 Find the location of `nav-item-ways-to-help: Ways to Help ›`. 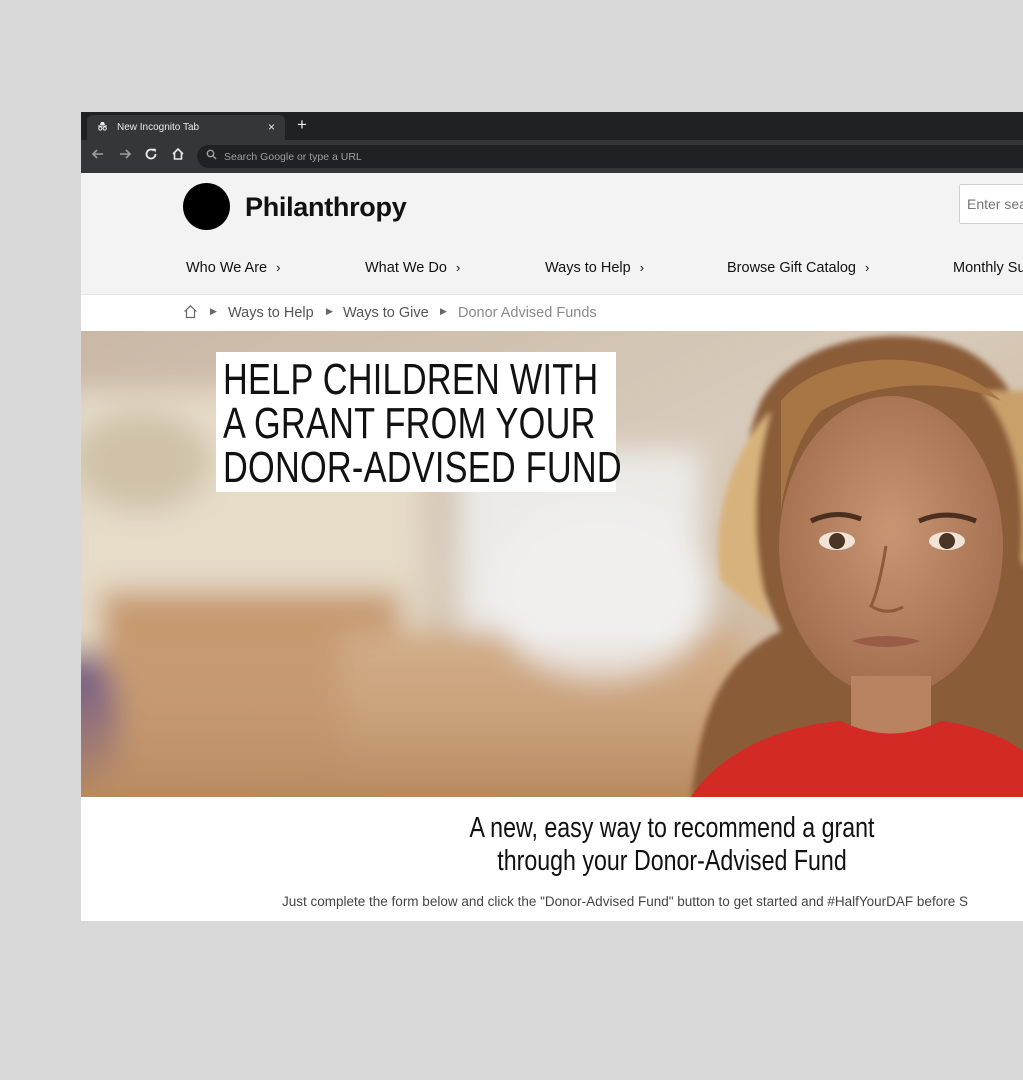

nav-item-ways-to-help: Ways to Help › is located at coordinates (594, 268).